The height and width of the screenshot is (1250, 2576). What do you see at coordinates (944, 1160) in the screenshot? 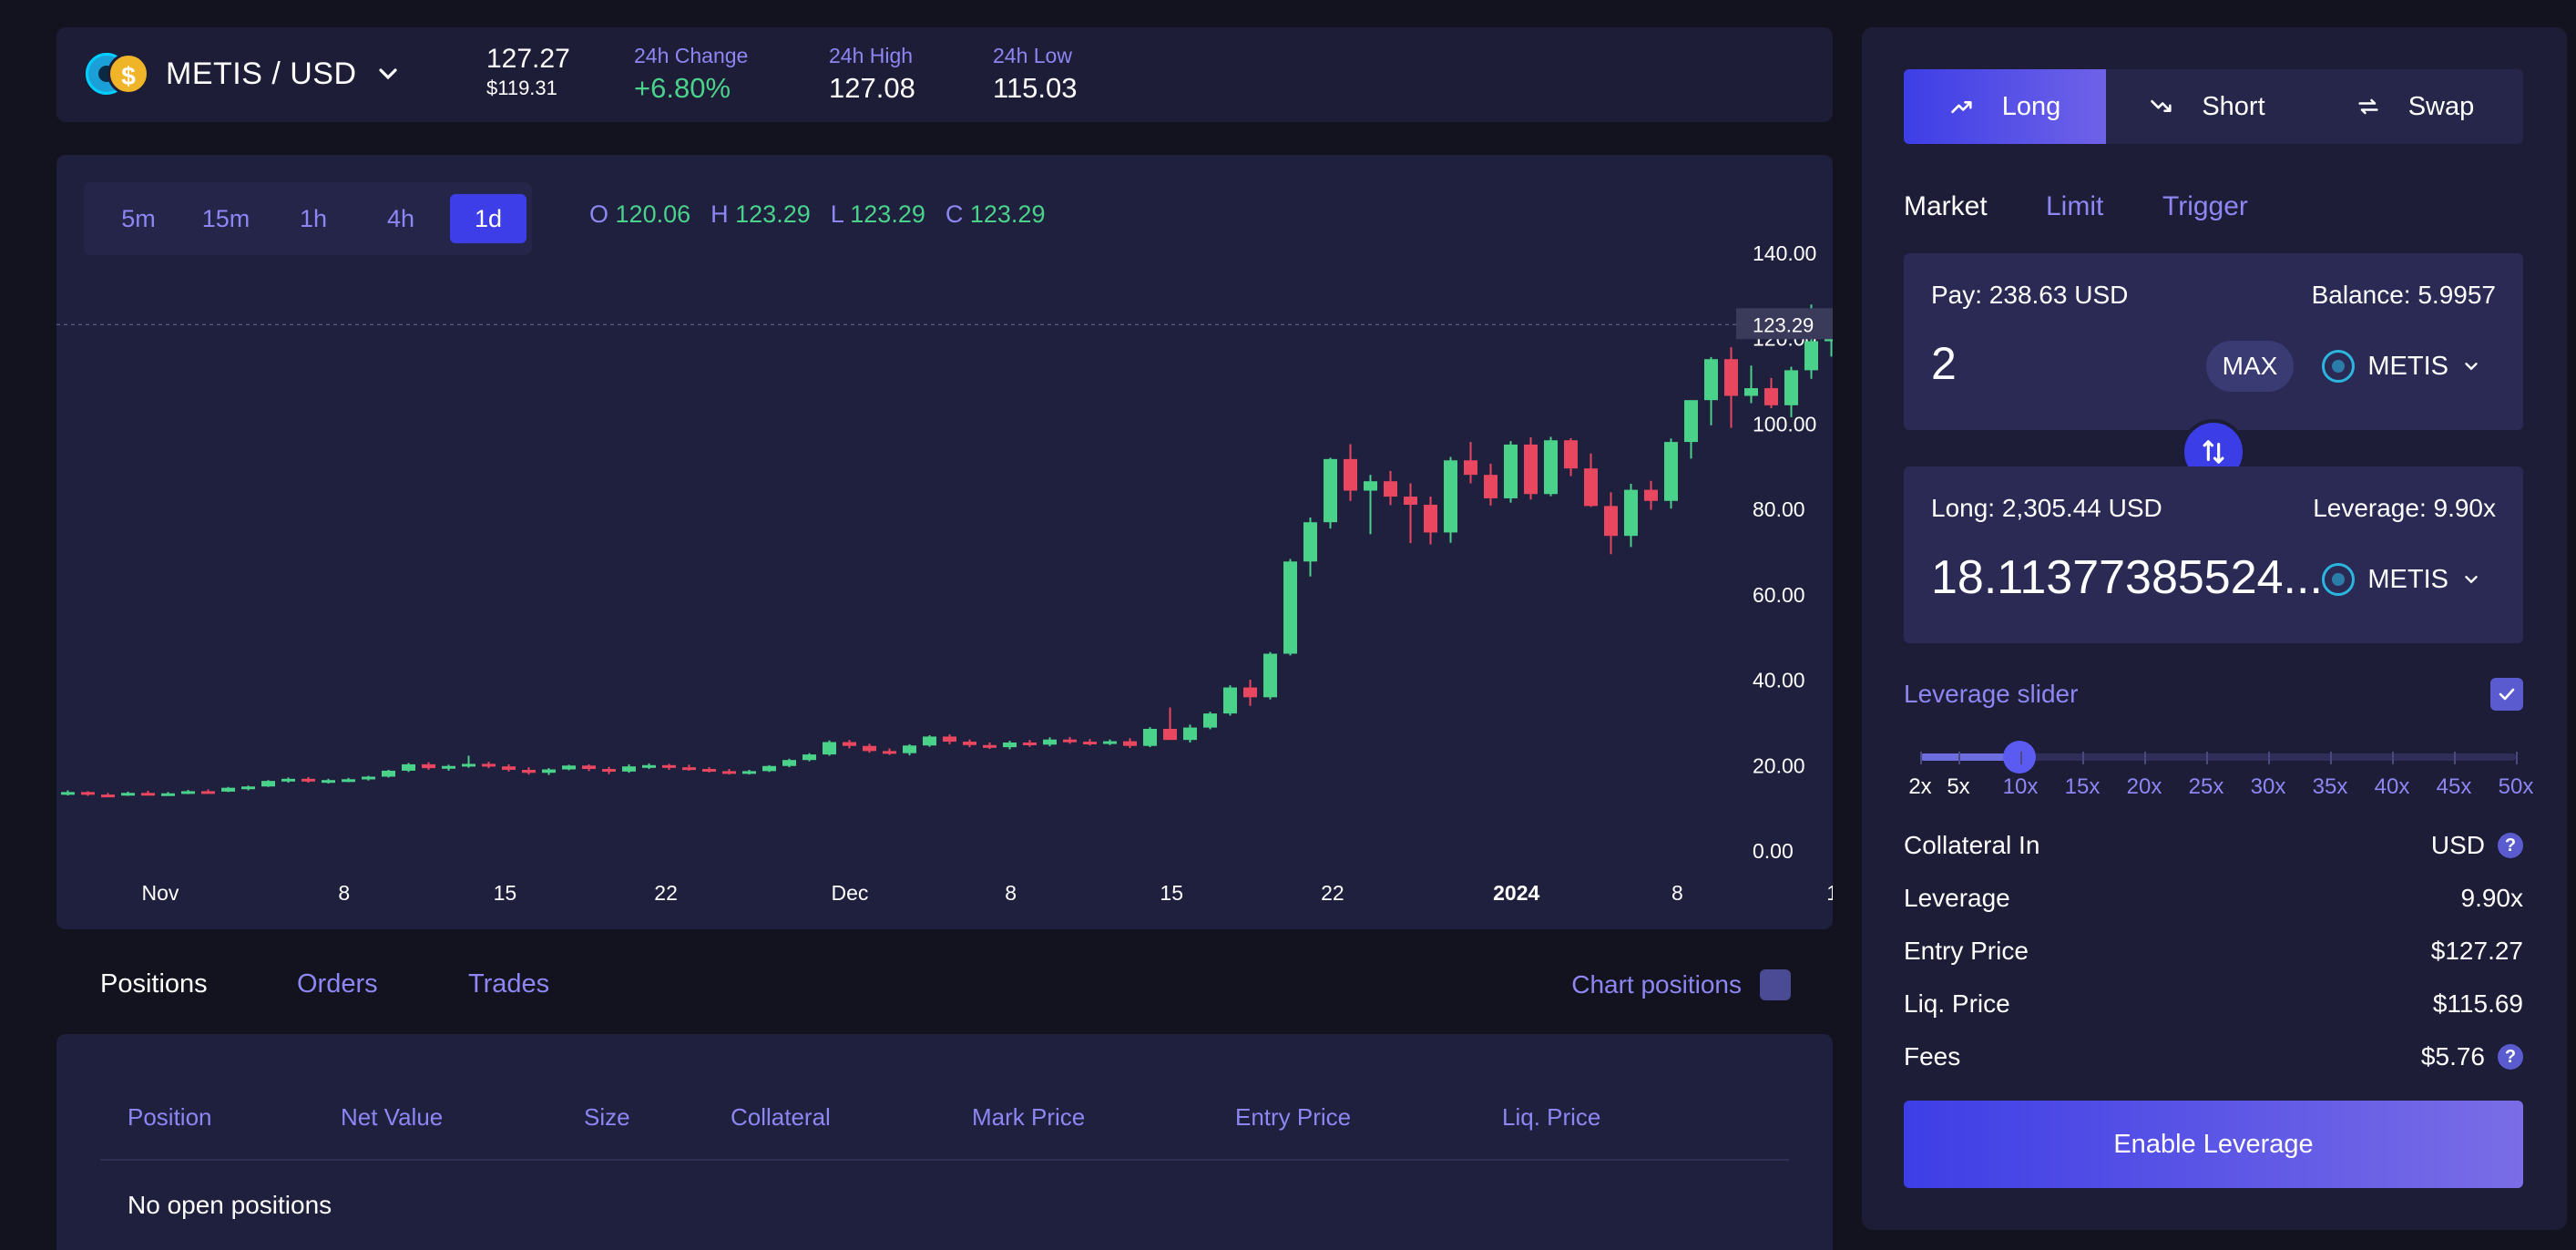
I see `table-divider` at bounding box center [944, 1160].